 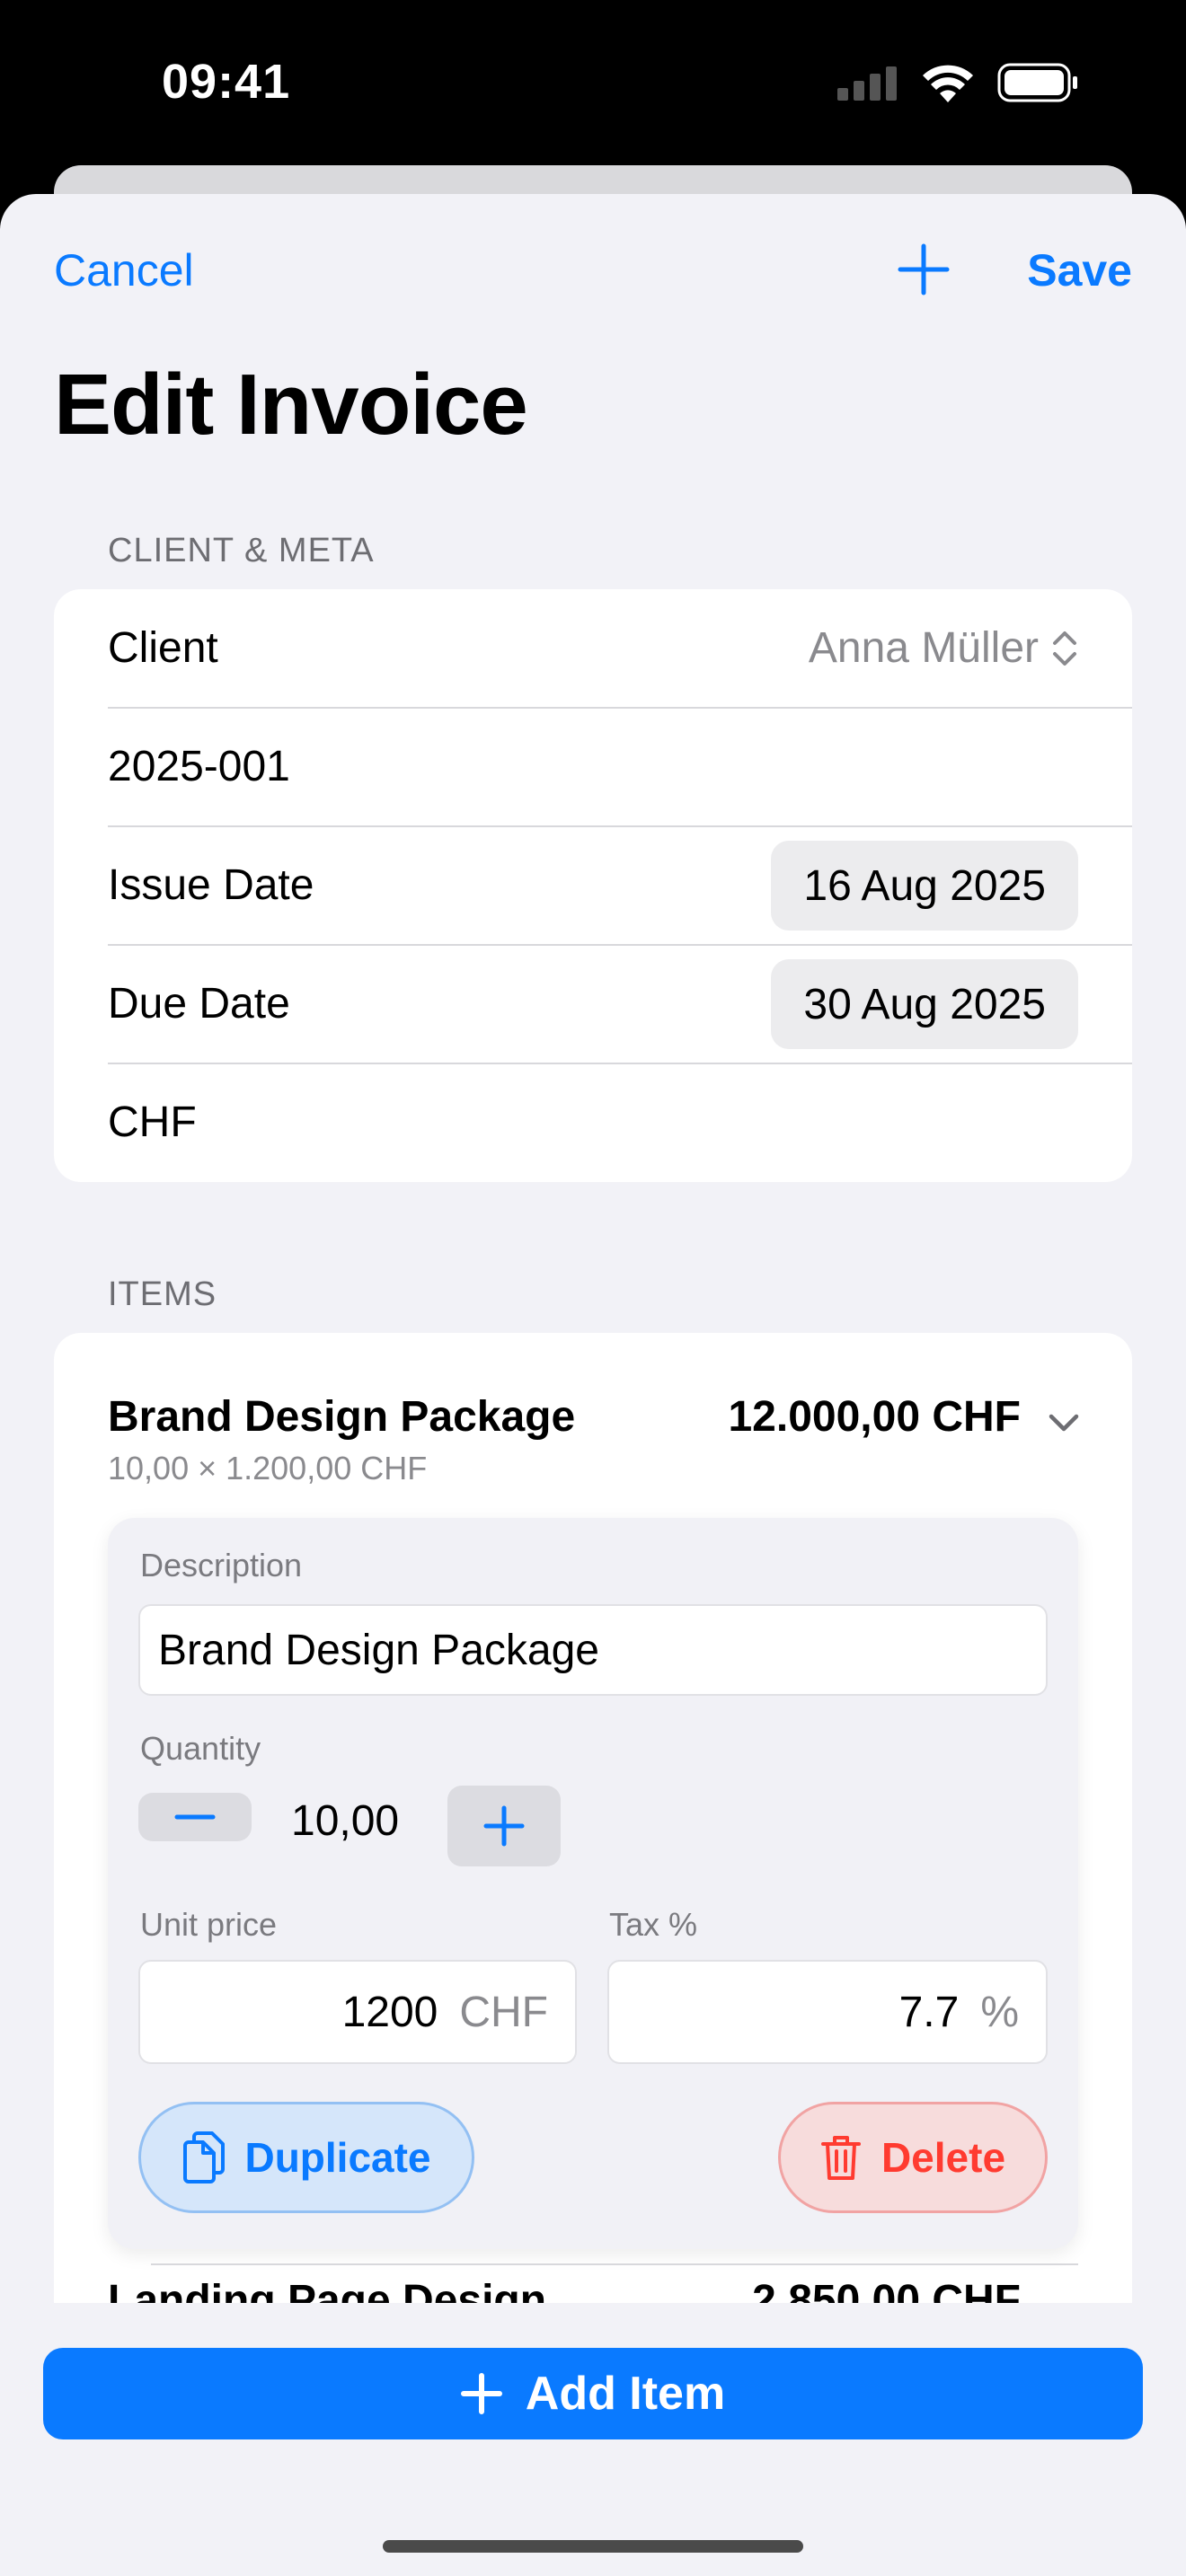 I want to click on issue-date-row: Issue Date 16 Aug 2025, so click(x=620, y=885).